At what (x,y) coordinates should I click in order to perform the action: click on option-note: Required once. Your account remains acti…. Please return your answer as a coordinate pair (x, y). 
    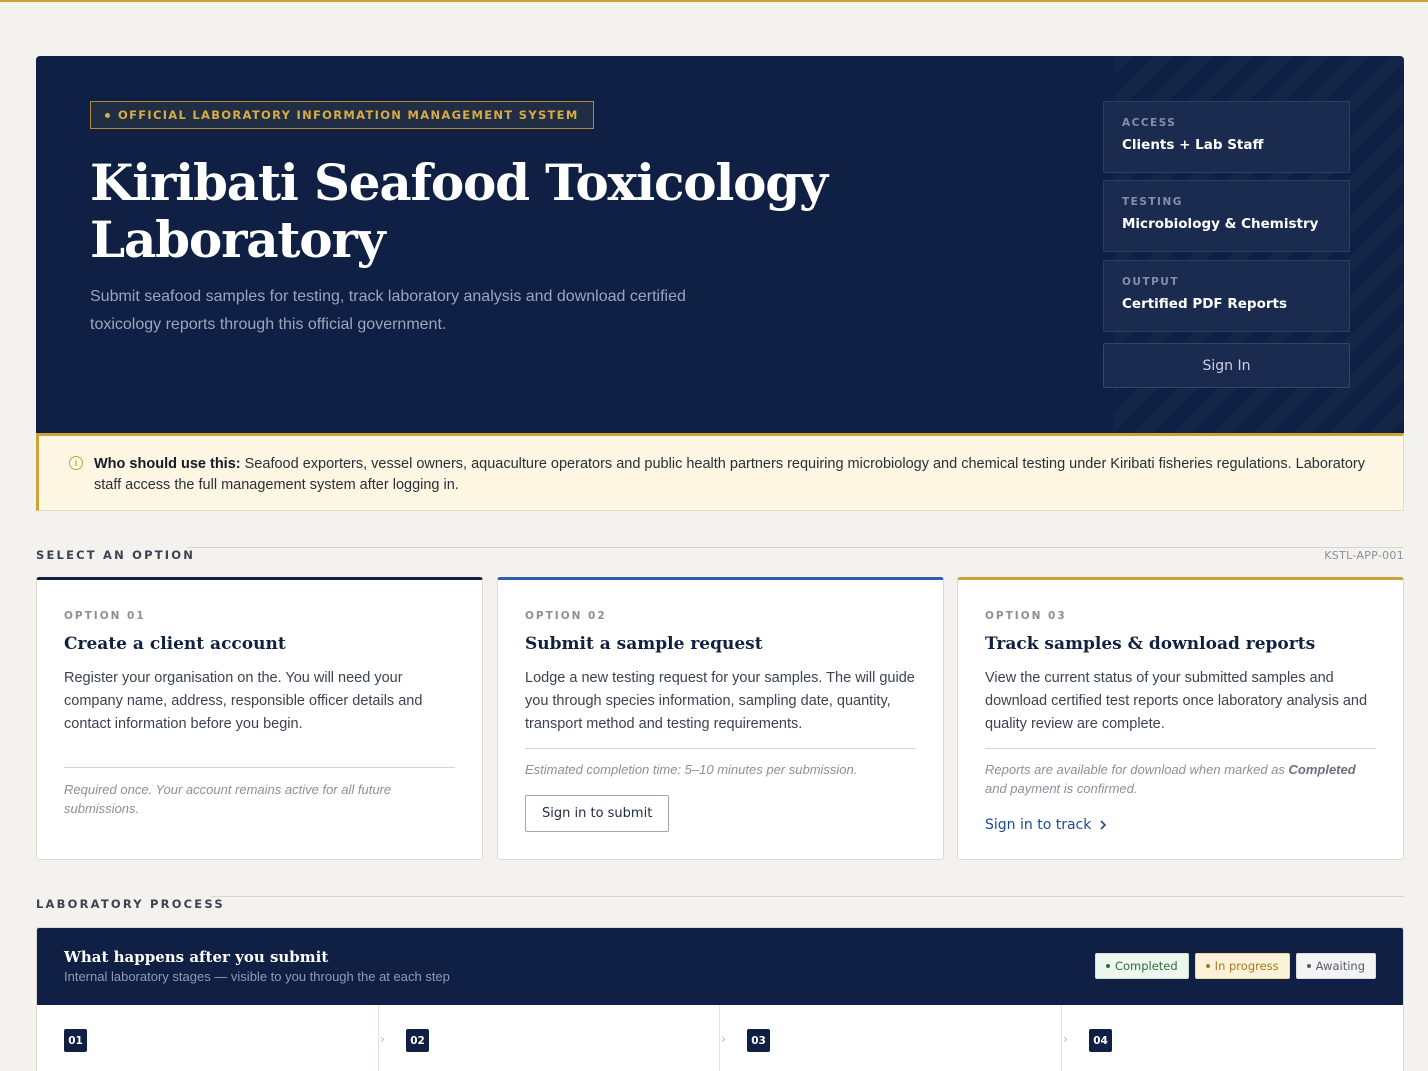
    Looking at the image, I should click on (228, 799).